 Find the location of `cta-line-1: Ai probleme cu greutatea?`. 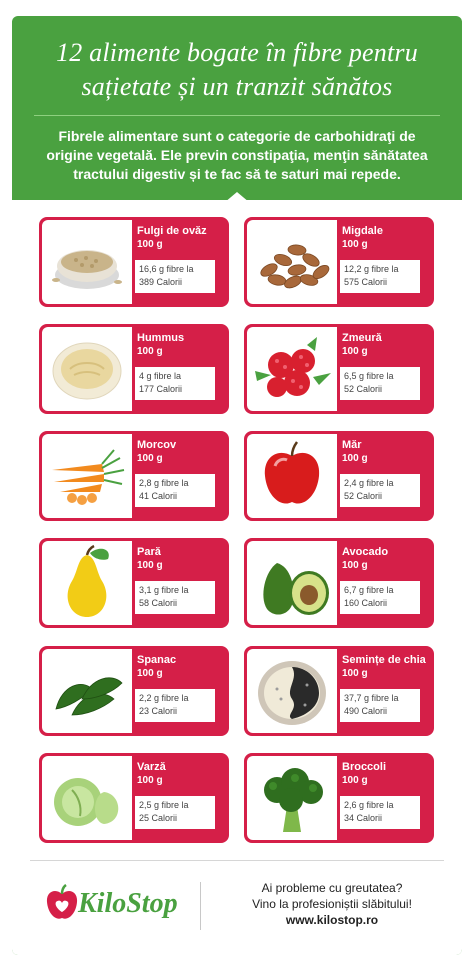

cta-line-1: Ai probleme cu greutatea? is located at coordinates (332, 888).